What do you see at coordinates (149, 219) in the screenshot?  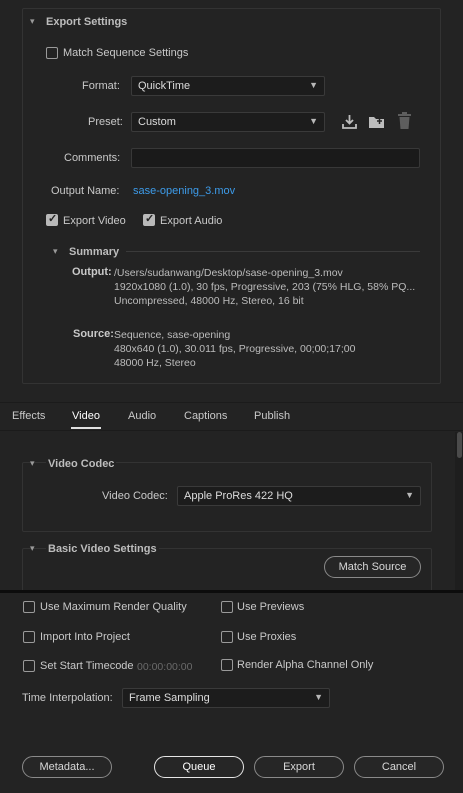 I see `export-audio-checkbox` at bounding box center [149, 219].